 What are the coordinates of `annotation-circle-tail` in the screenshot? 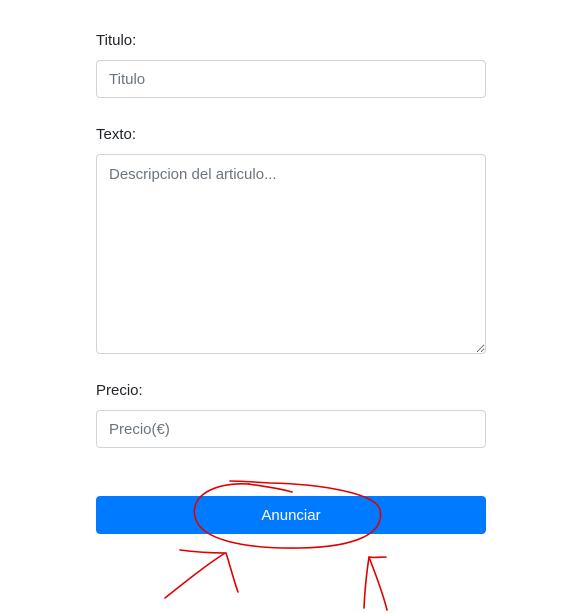 It's located at (270, 488).